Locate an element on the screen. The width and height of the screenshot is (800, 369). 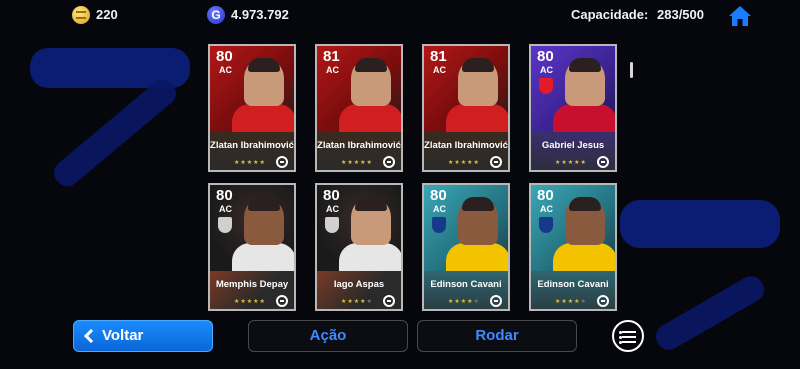
player-name: Iago Aspas is located at coordinates (359, 284).